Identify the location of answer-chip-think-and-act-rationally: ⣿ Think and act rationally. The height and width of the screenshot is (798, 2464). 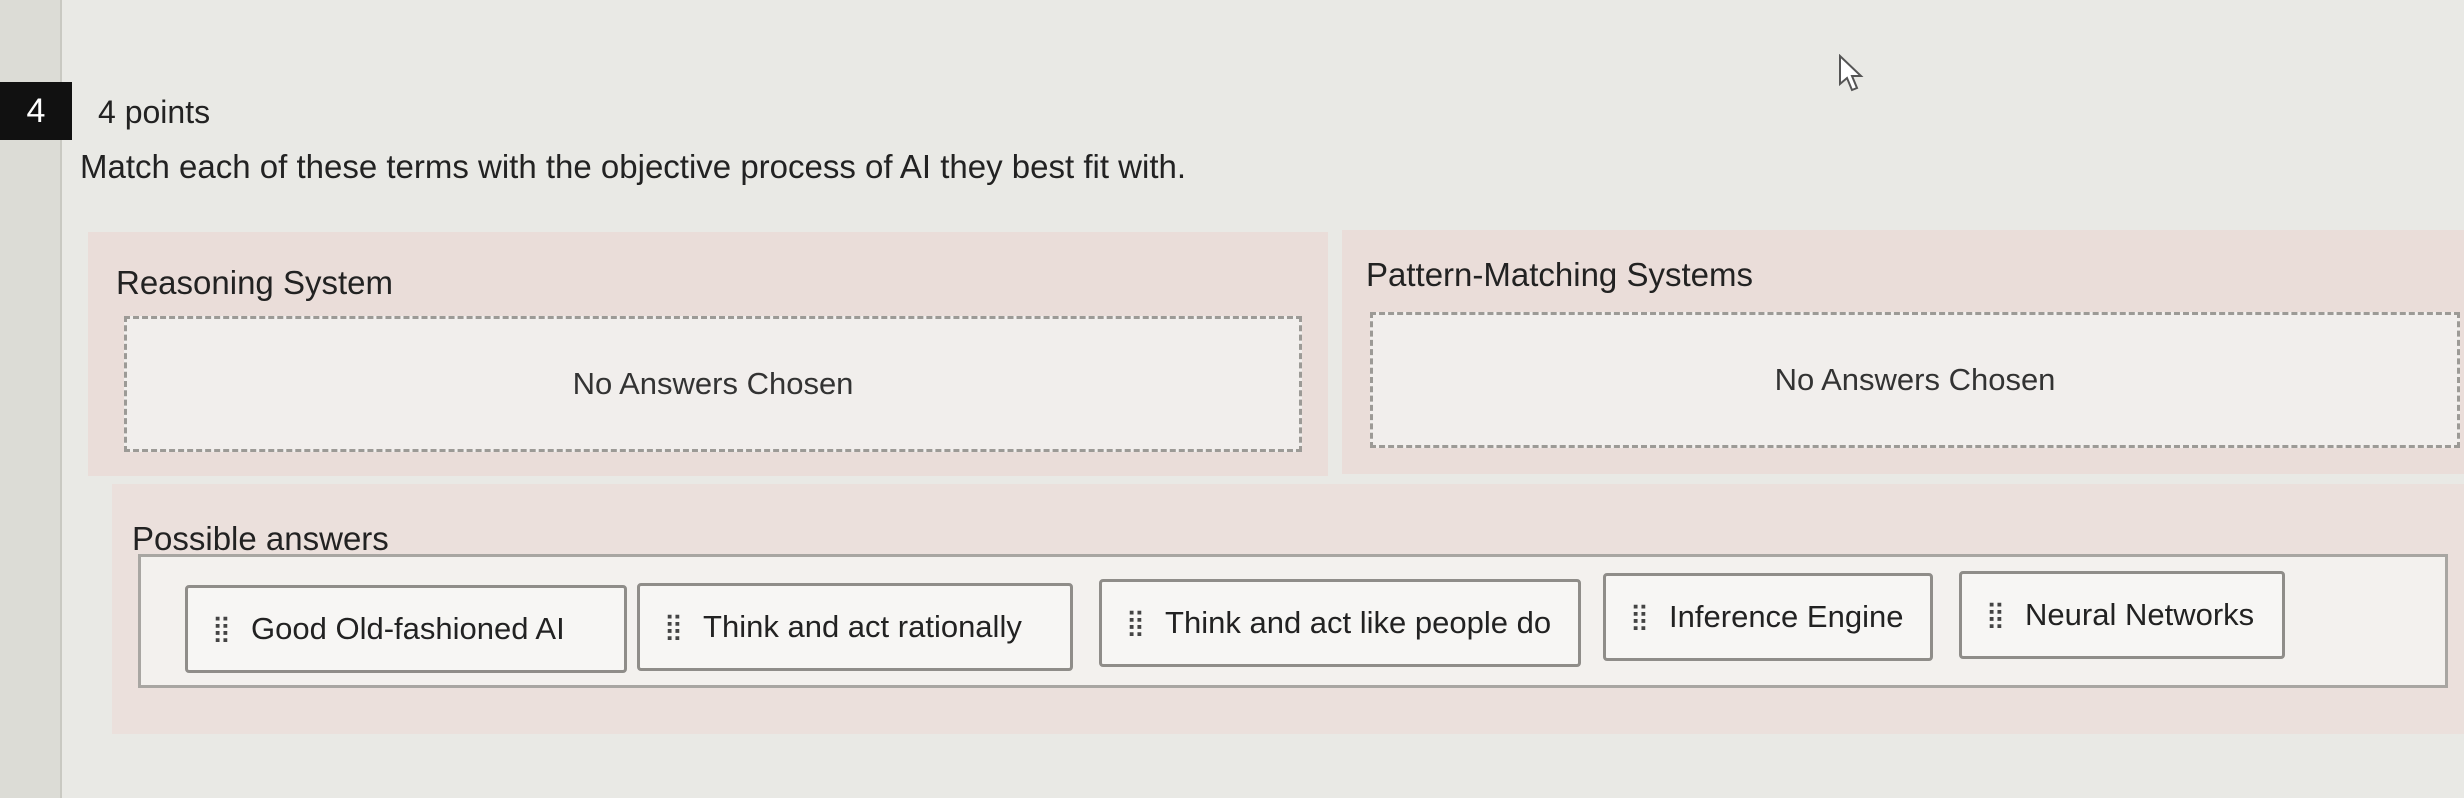
(855, 627).